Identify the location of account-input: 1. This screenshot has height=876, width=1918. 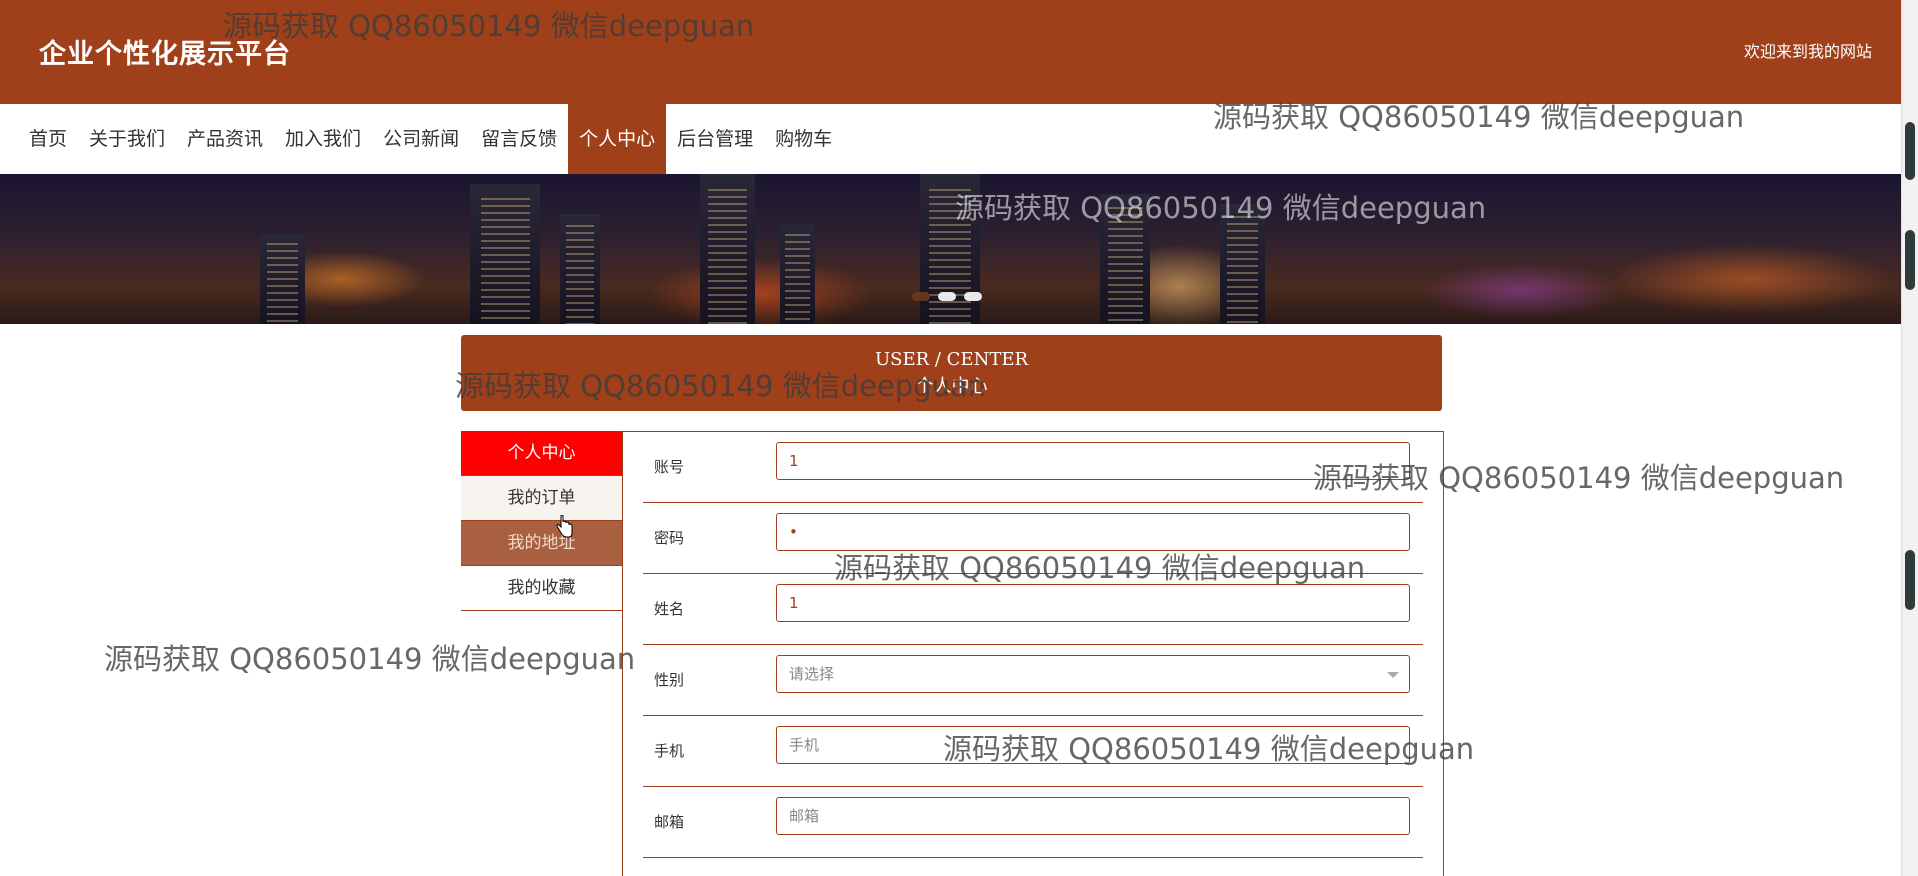
(1093, 461).